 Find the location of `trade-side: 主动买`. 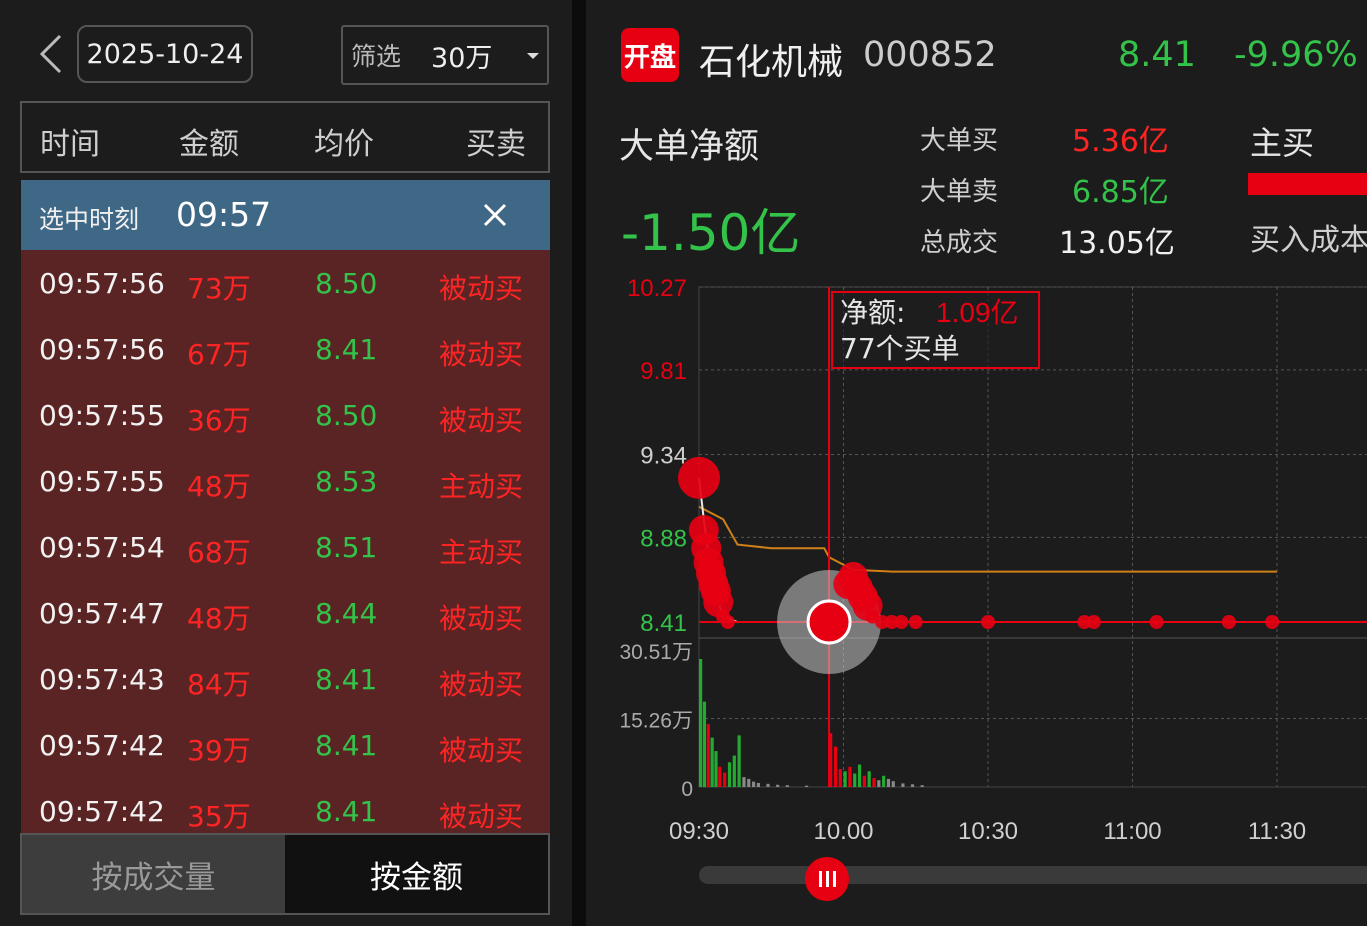

trade-side: 主动买 is located at coordinates (481, 486).